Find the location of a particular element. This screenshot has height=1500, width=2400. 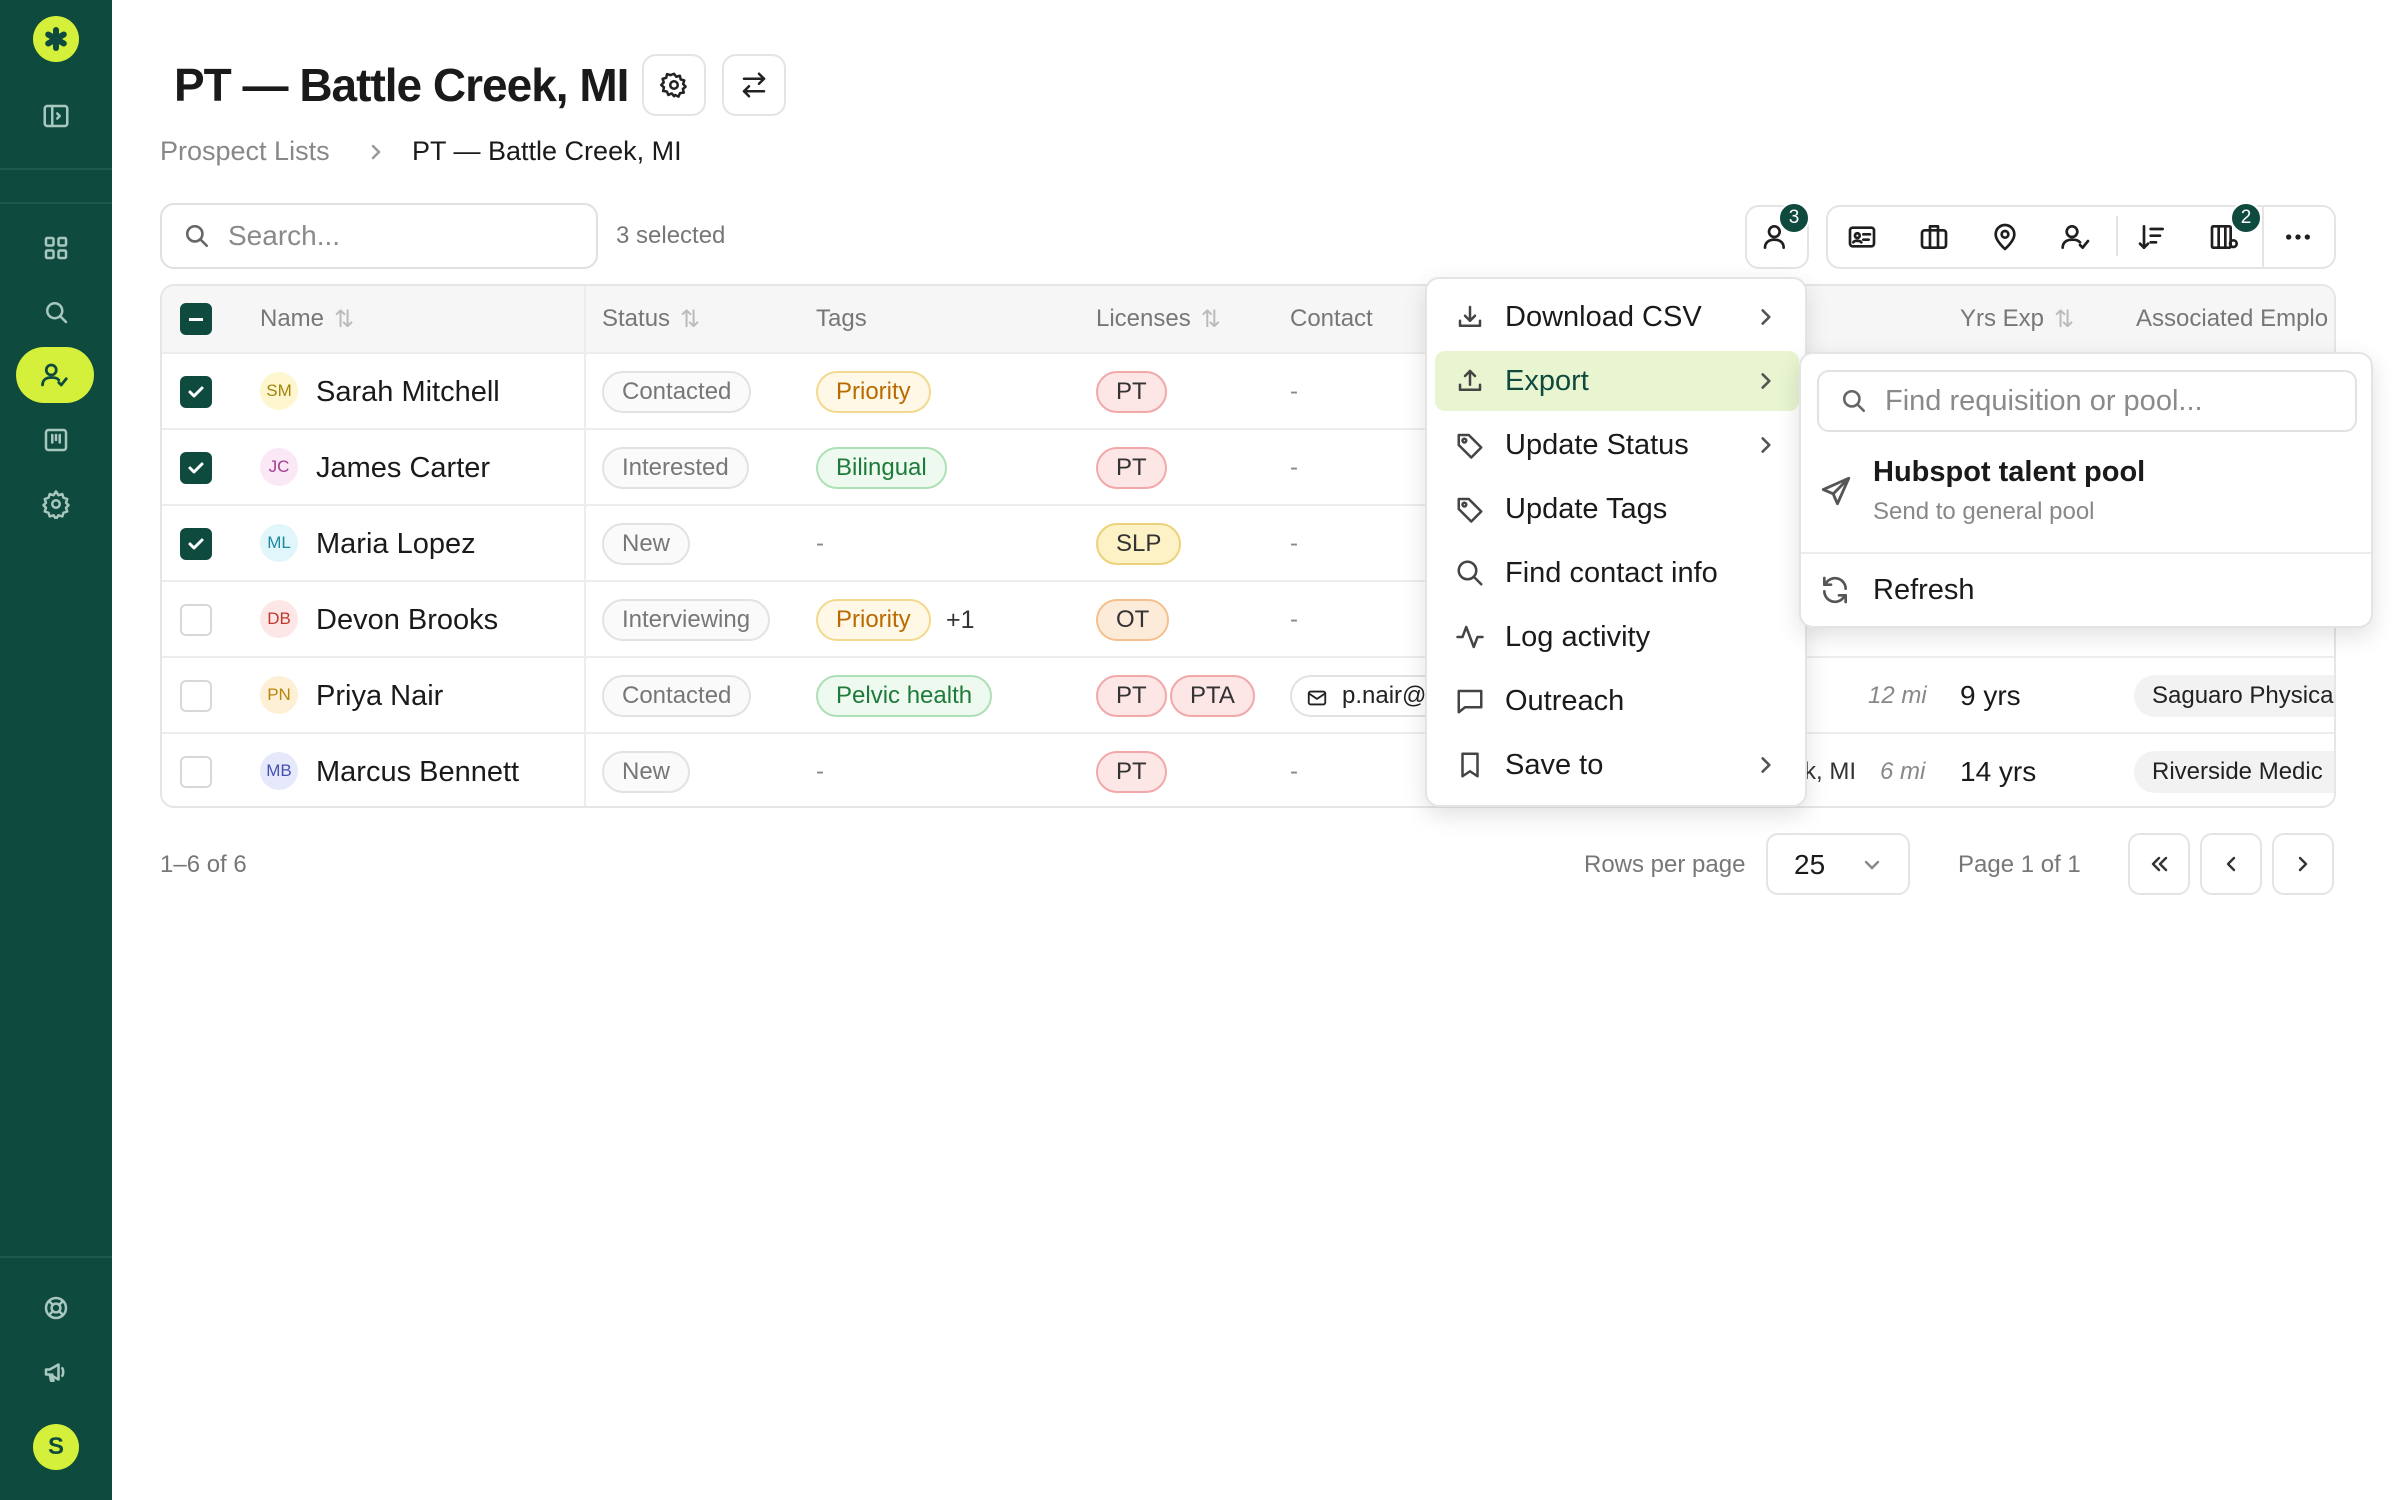

tag-empty: - is located at coordinates (820, 771).